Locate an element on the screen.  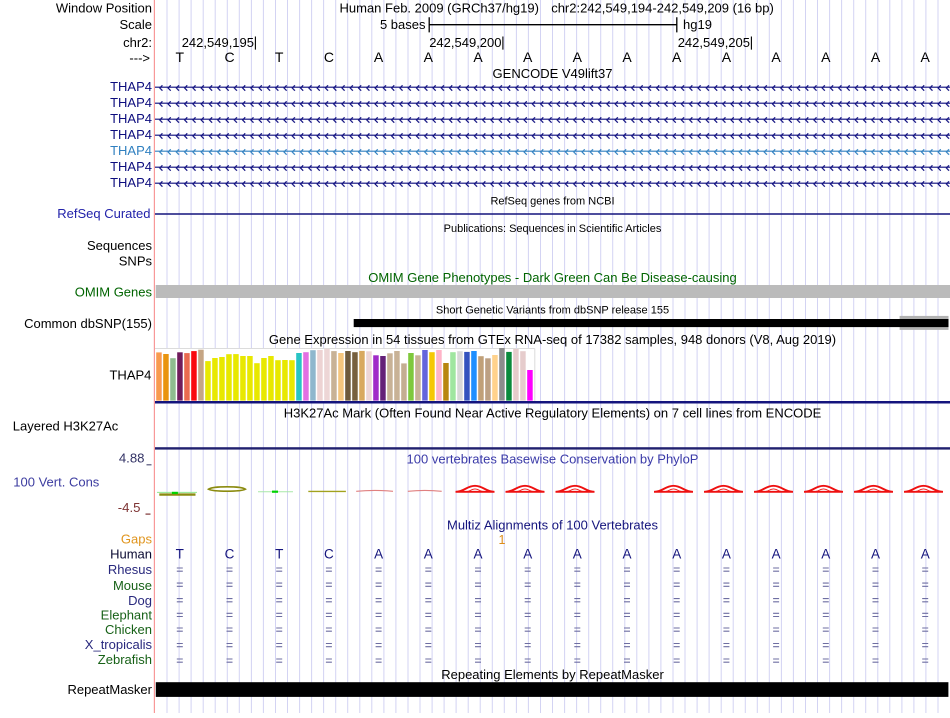
svg-text: Human is located at coordinates (131, 554).